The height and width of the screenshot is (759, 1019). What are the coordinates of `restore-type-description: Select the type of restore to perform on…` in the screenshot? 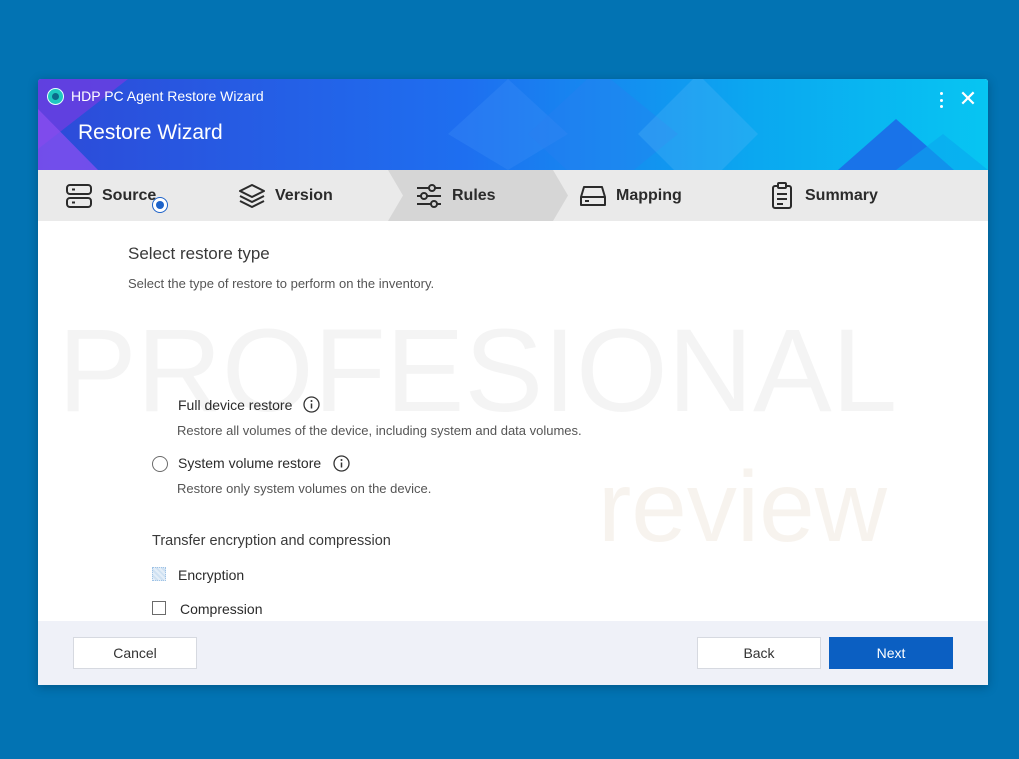 It's located at (281, 283).